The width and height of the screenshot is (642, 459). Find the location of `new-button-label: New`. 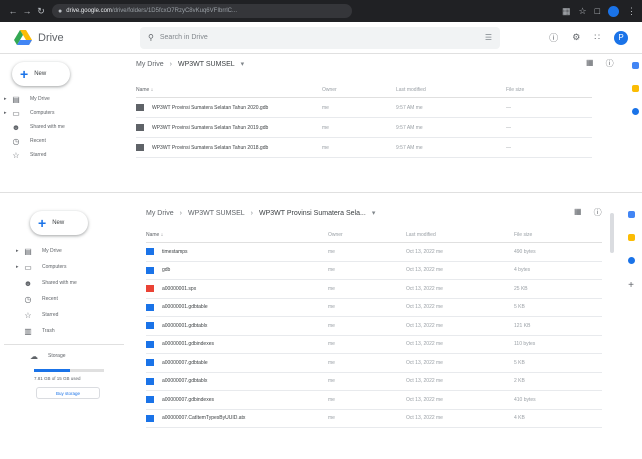

new-button-label: New is located at coordinates (40, 74).